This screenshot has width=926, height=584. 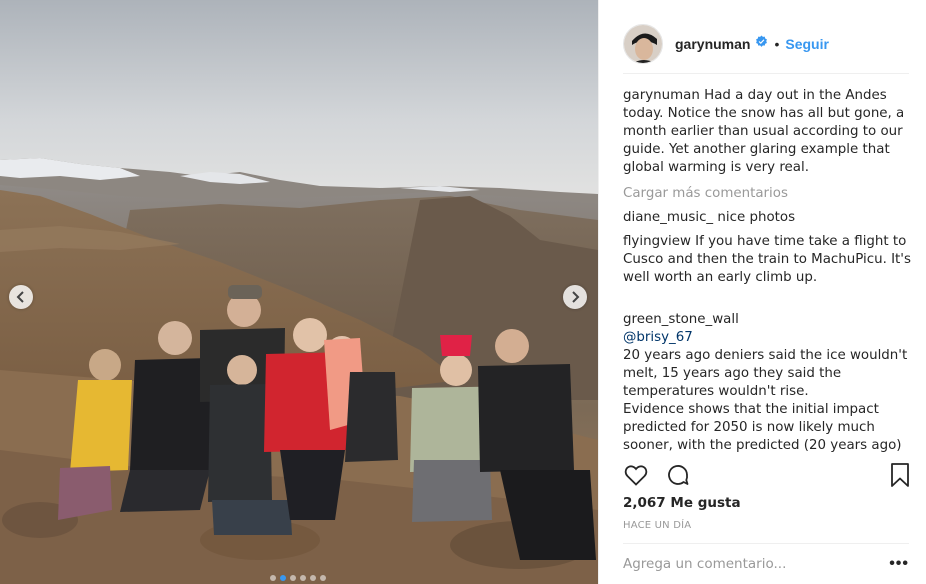 What do you see at coordinates (807, 44) in the screenshot?
I see `follow-button: Seguir` at bounding box center [807, 44].